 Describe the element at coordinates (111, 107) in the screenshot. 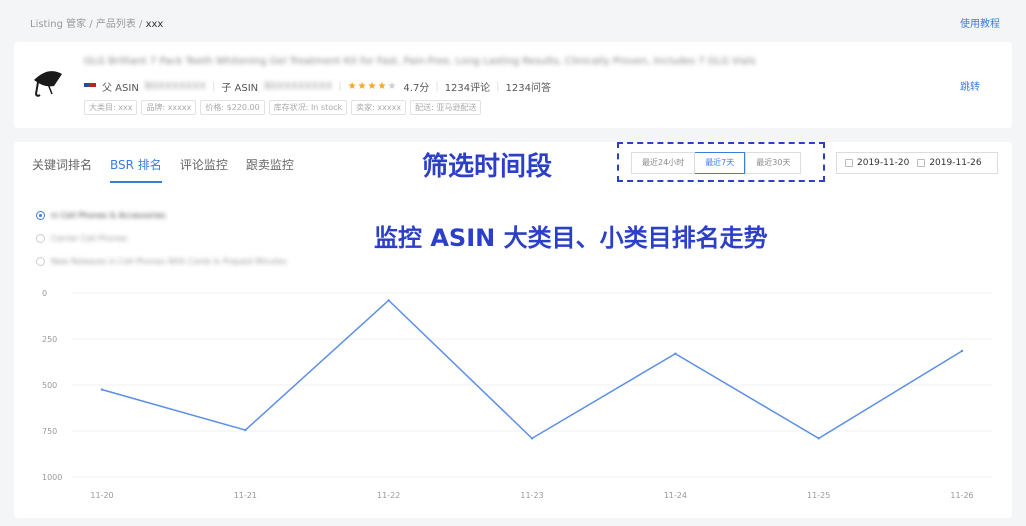

I see `product-tag: 大类目: xxx` at that location.